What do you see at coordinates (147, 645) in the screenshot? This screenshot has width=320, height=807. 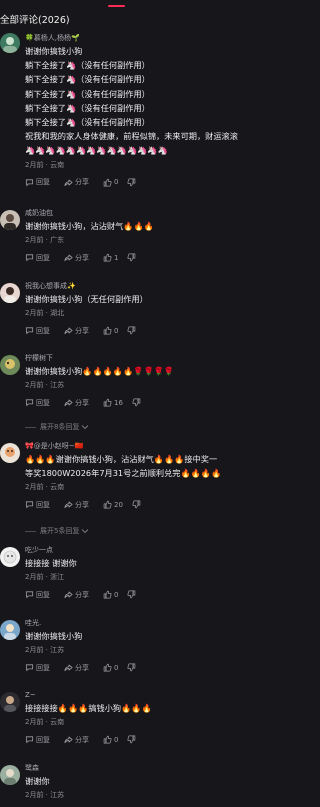 I see `comment-body: 哇光. 谢谢你搞钱小狗 2月前 · 江苏 回复 分享 0` at bounding box center [147, 645].